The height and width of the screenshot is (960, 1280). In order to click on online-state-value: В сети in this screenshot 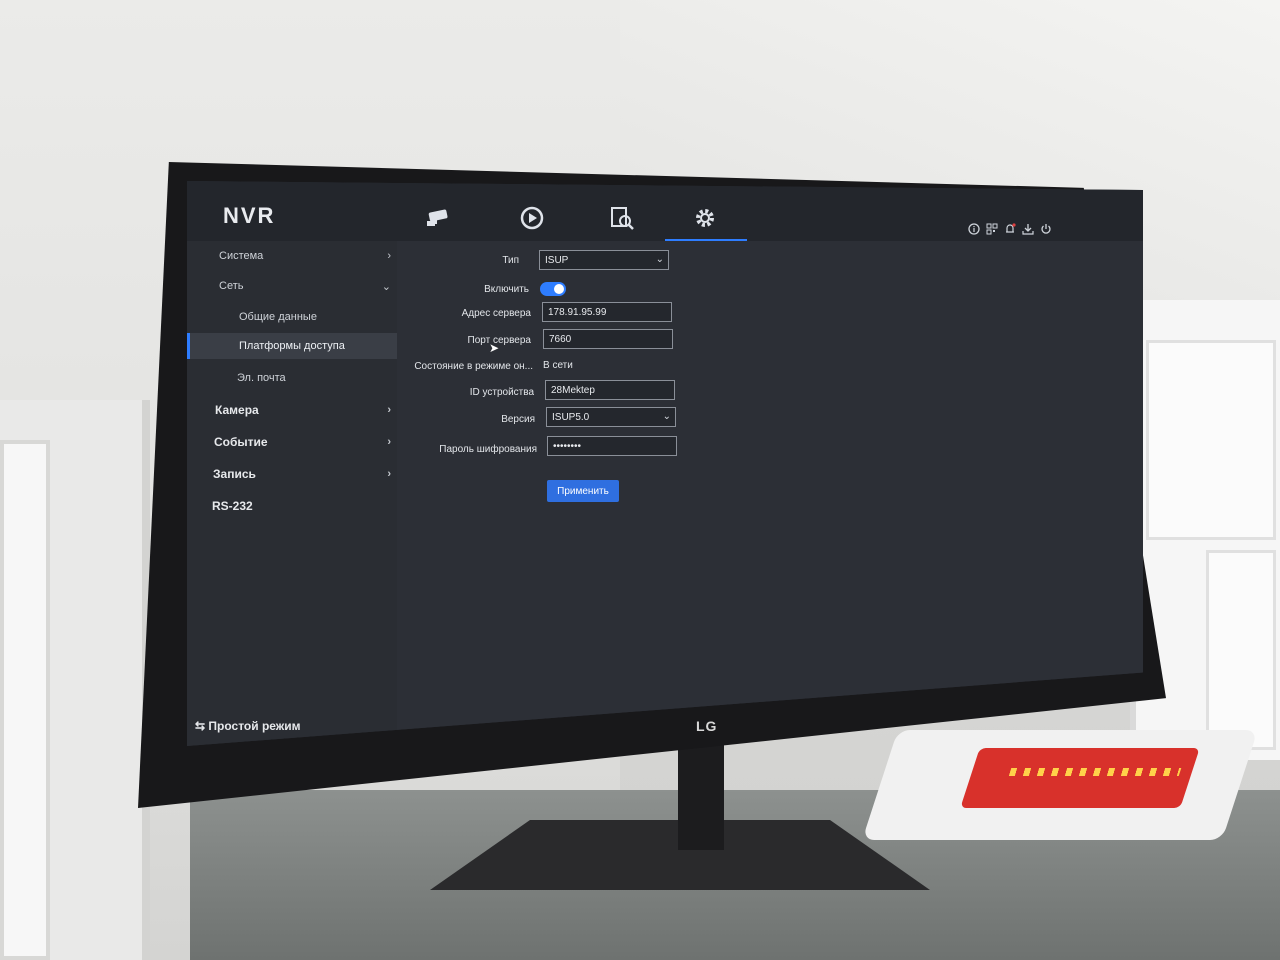, I will do `click(558, 365)`.